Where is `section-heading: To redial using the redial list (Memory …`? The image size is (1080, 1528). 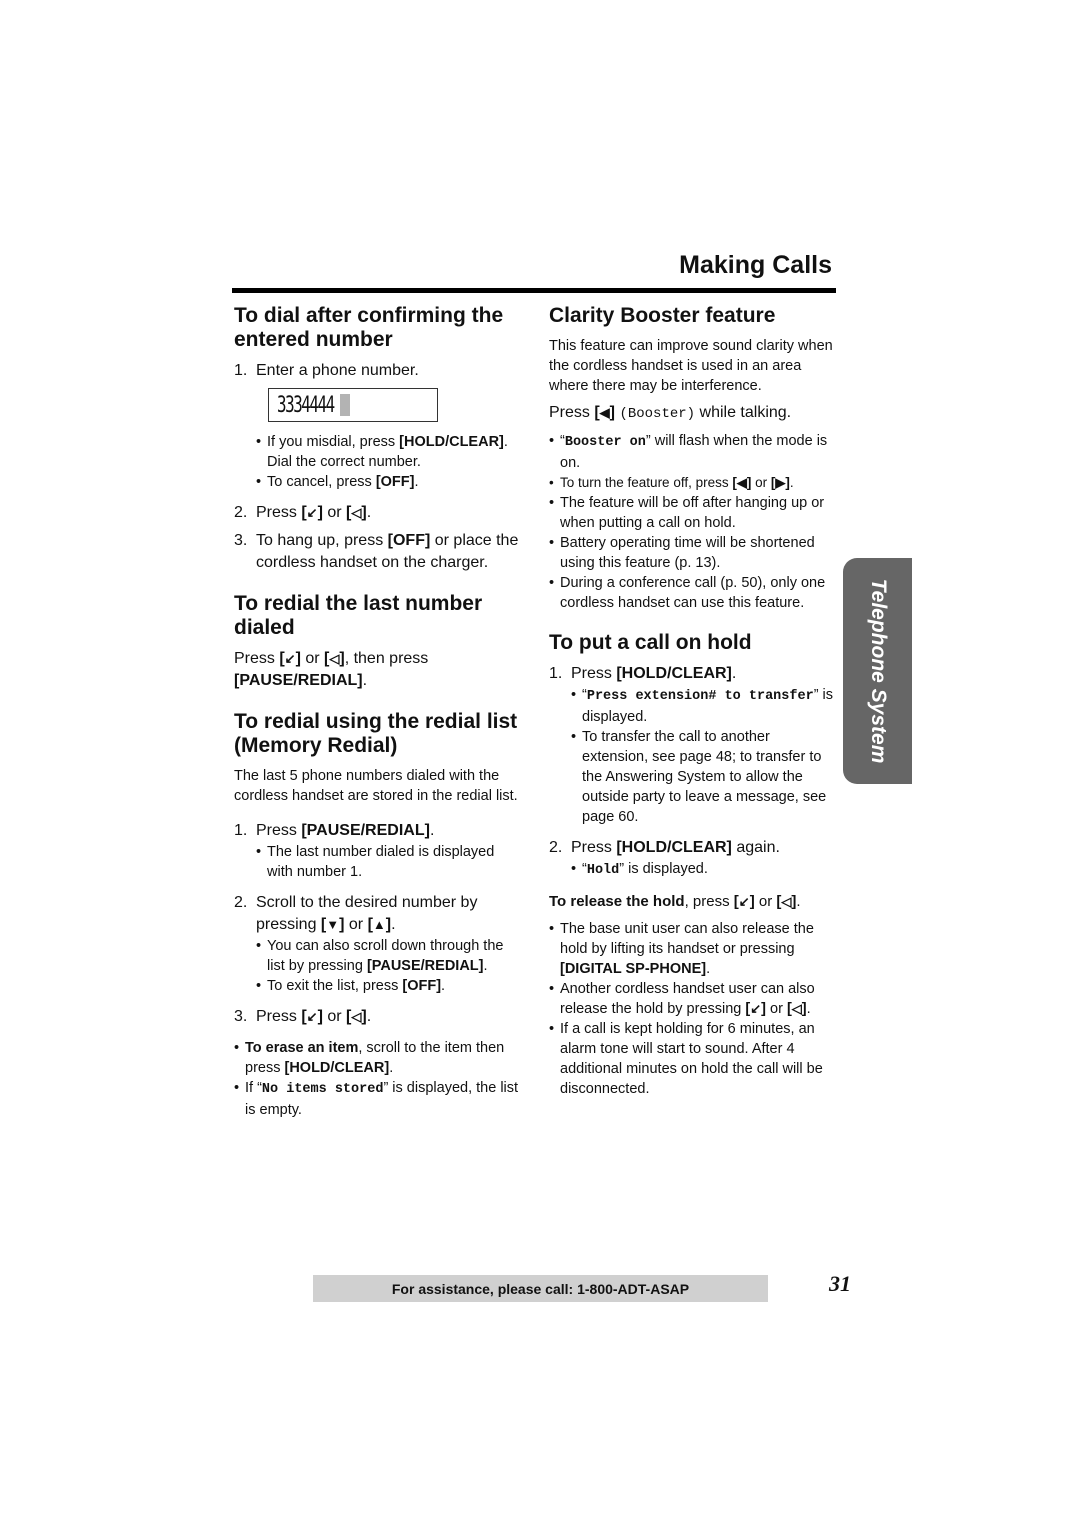 section-heading: To redial using the redial list (Memory … is located at coordinates (376, 733).